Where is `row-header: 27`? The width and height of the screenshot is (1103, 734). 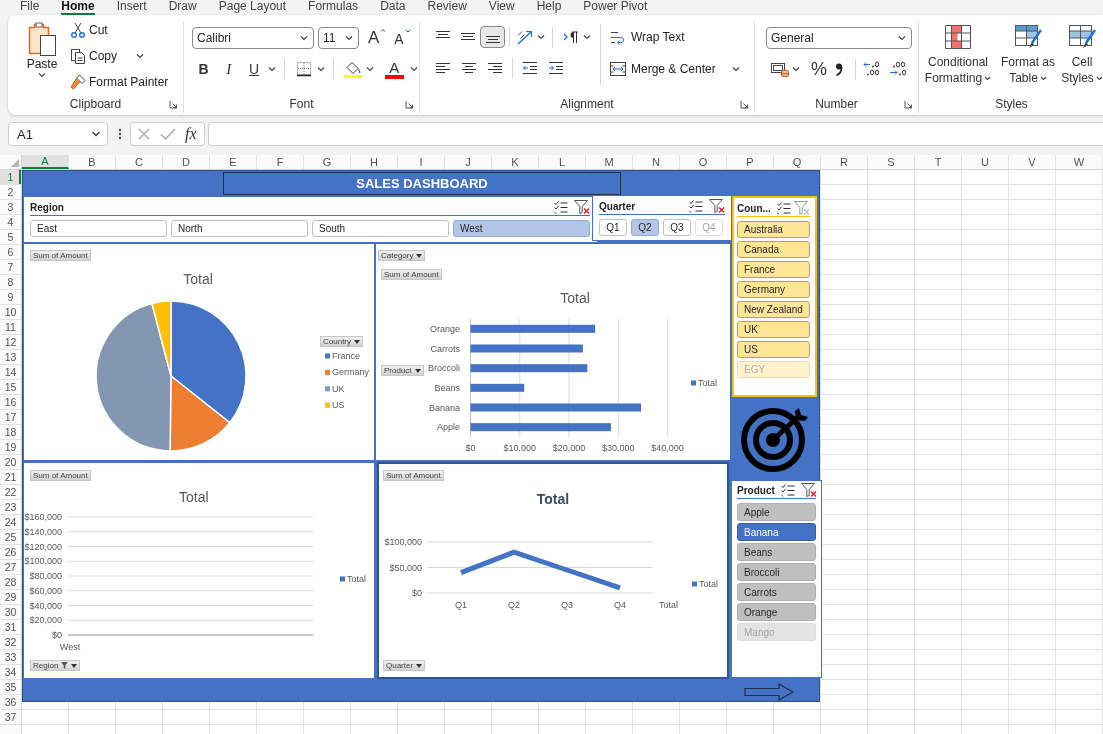 row-header: 27 is located at coordinates (10, 567).